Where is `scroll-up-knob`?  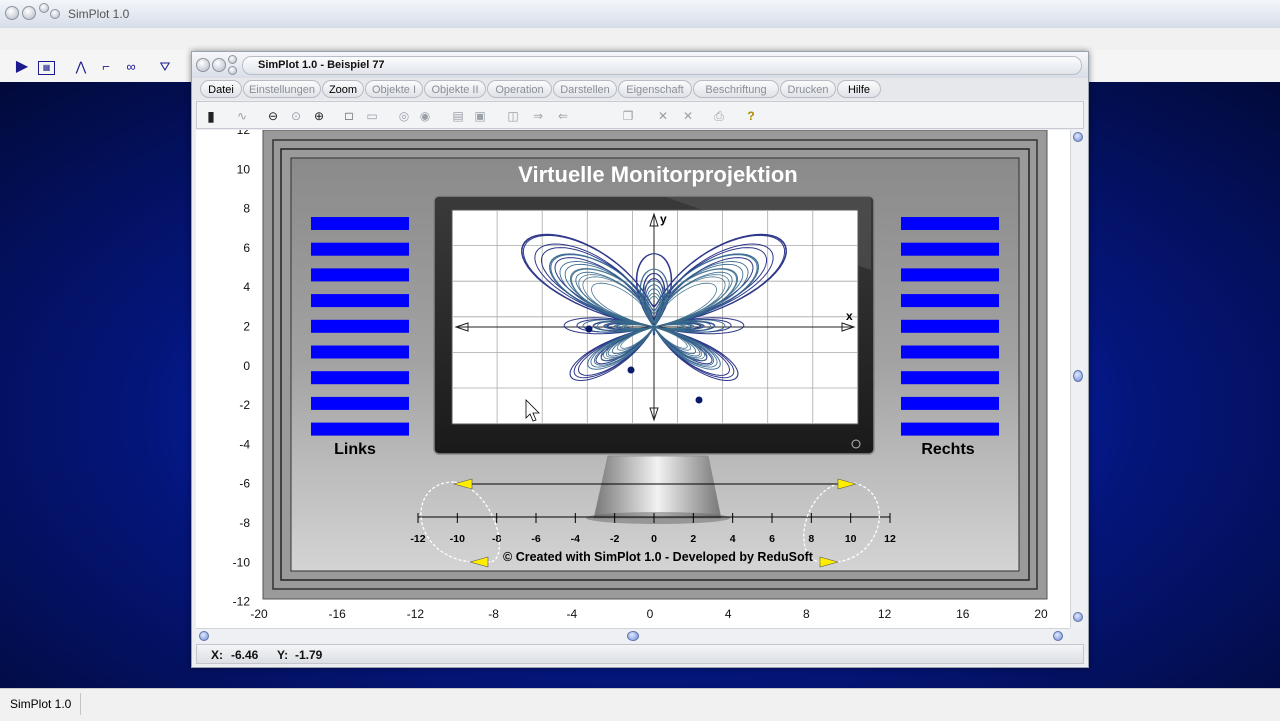 scroll-up-knob is located at coordinates (1078, 137).